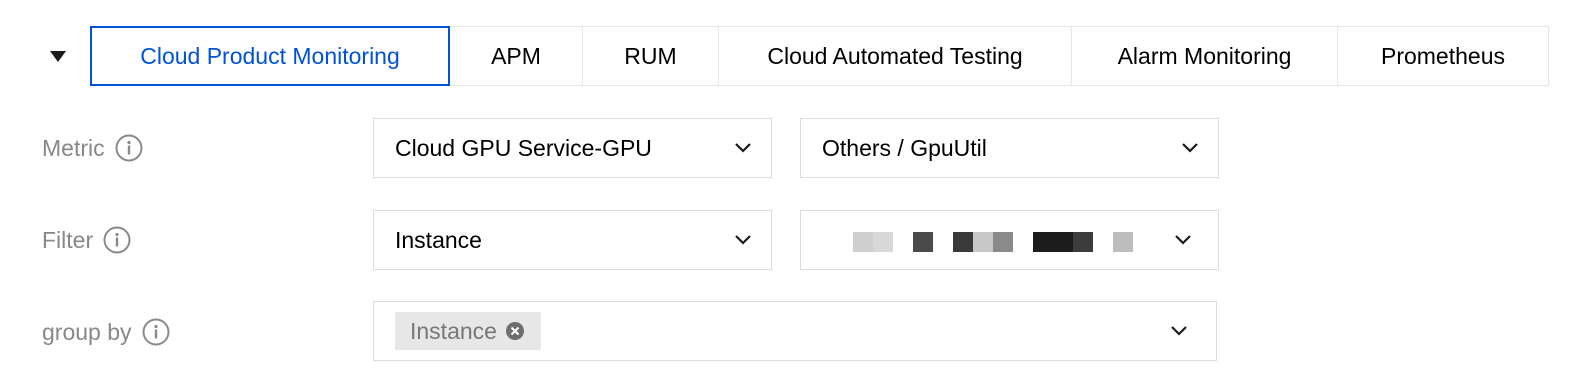  Describe the element at coordinates (1009, 148) in the screenshot. I see `metric-select: Others / GpuUtil` at that location.